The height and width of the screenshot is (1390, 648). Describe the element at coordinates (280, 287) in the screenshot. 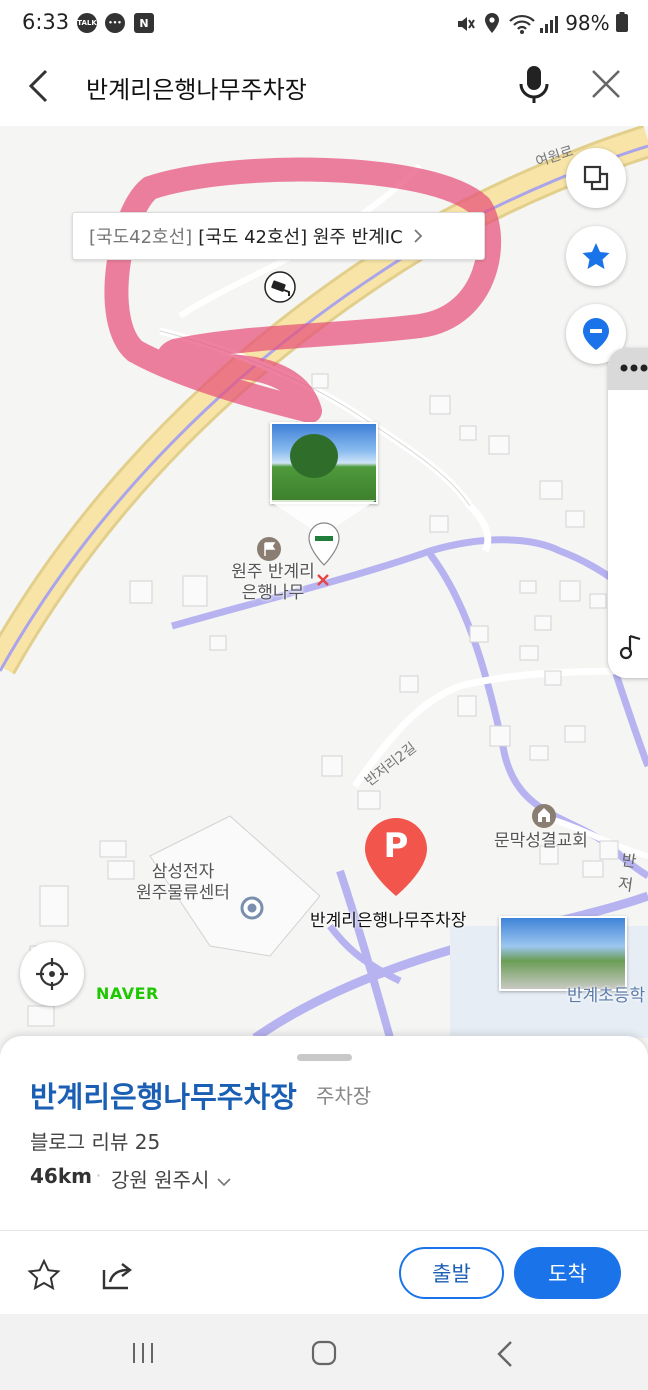

I see `cctv-camera-icon` at that location.